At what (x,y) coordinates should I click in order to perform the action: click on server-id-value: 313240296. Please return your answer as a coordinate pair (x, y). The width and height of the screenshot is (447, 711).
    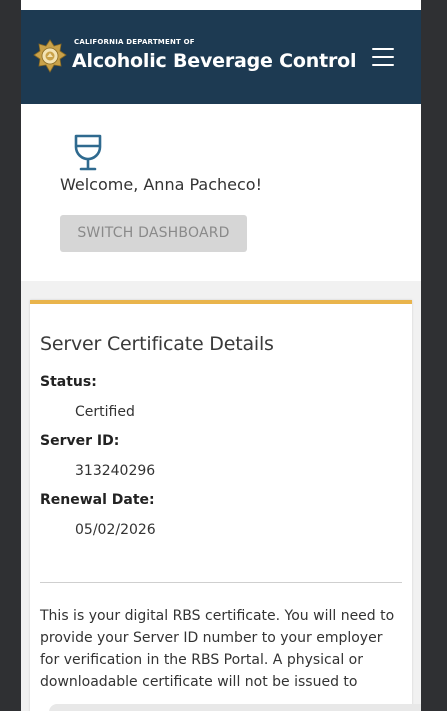
    Looking at the image, I should click on (115, 471).